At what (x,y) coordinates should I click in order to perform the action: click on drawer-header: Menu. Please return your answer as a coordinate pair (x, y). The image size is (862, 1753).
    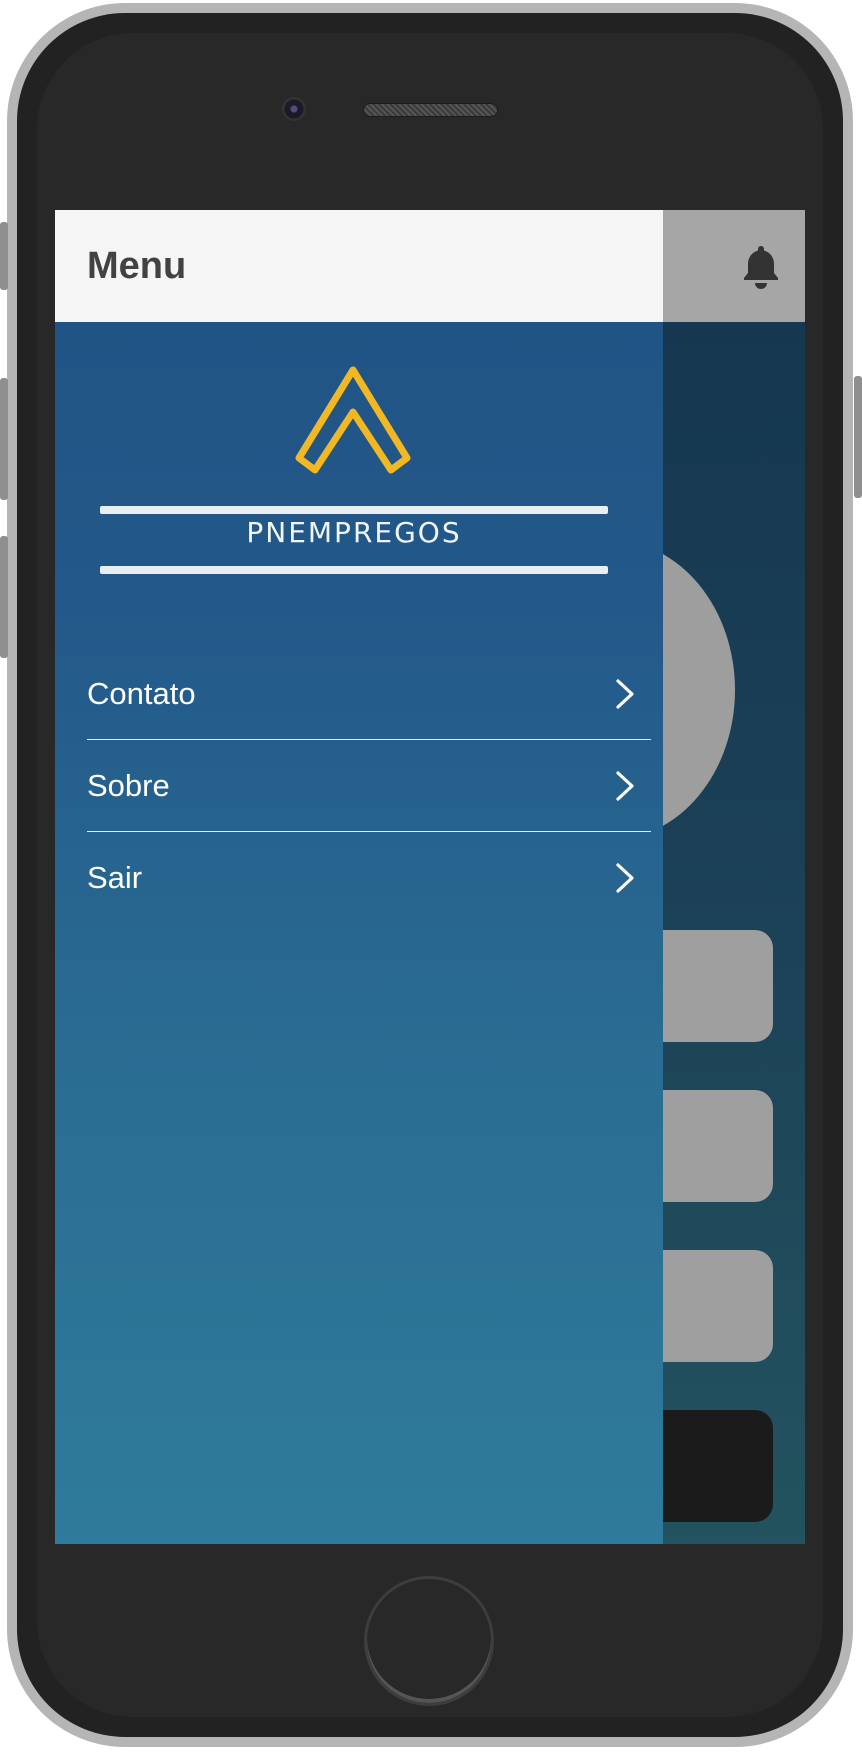
    Looking at the image, I should click on (359, 266).